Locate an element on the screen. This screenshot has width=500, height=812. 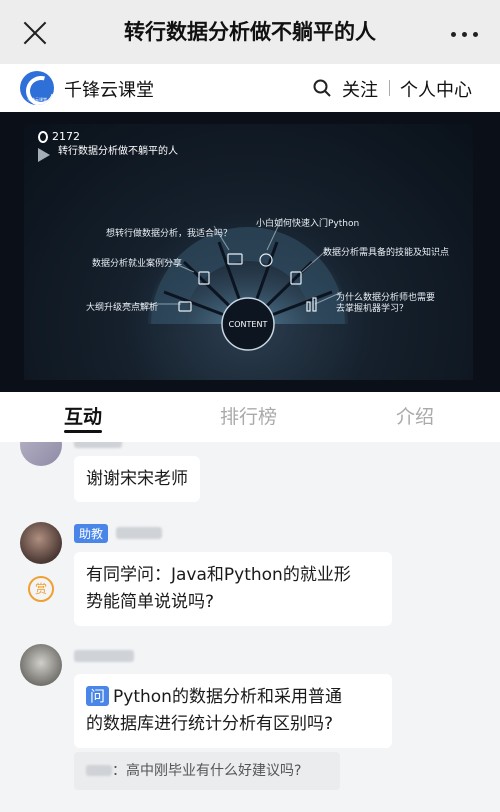
message-line: 的数据库进行统计分析有区别吗? is located at coordinates (210, 724).